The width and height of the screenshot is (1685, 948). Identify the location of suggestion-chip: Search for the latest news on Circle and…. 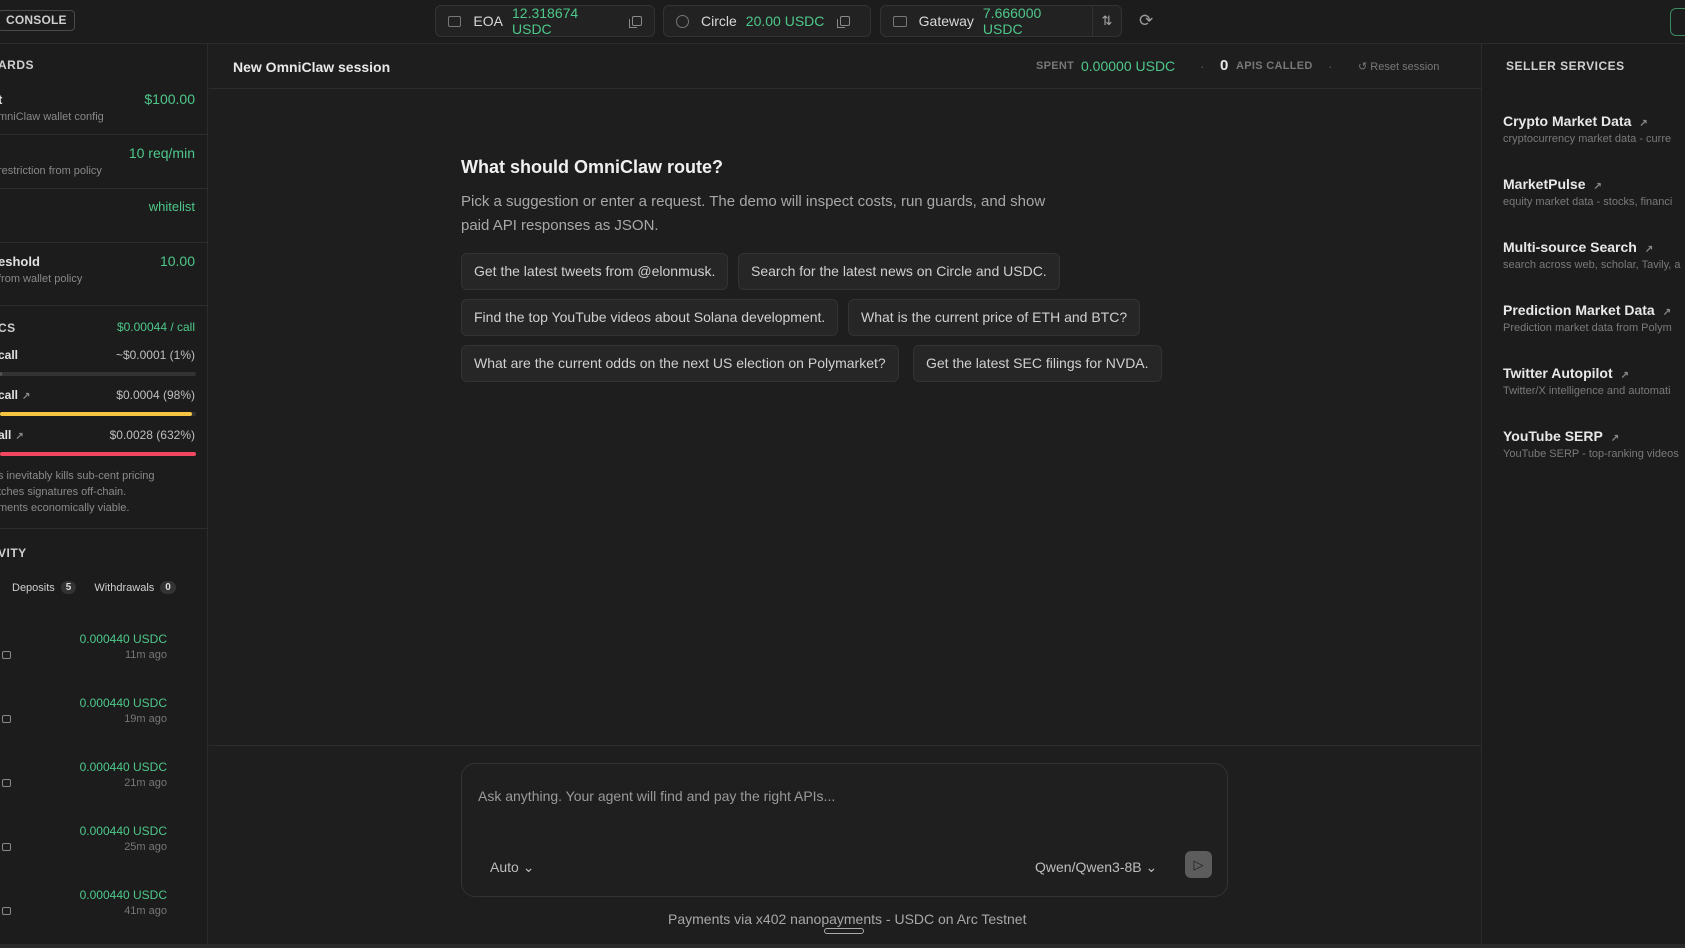
(899, 271).